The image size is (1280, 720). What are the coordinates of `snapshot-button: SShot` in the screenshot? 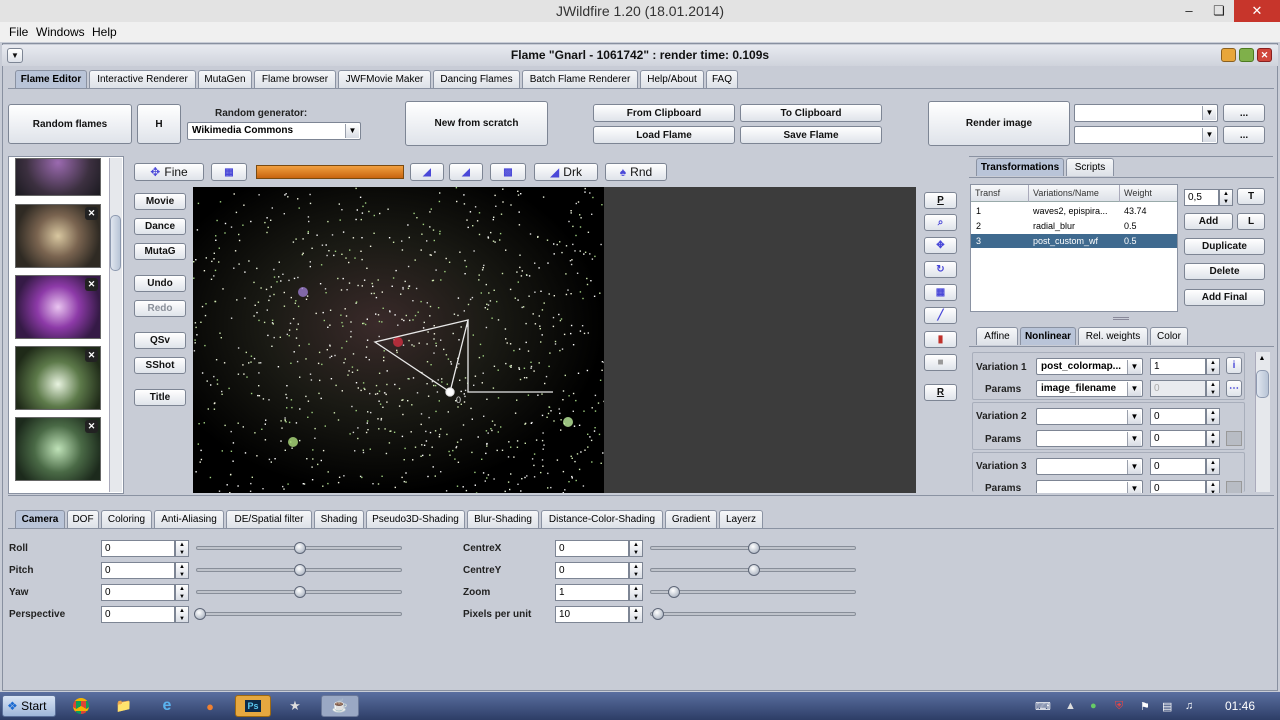 It's located at (160, 365).